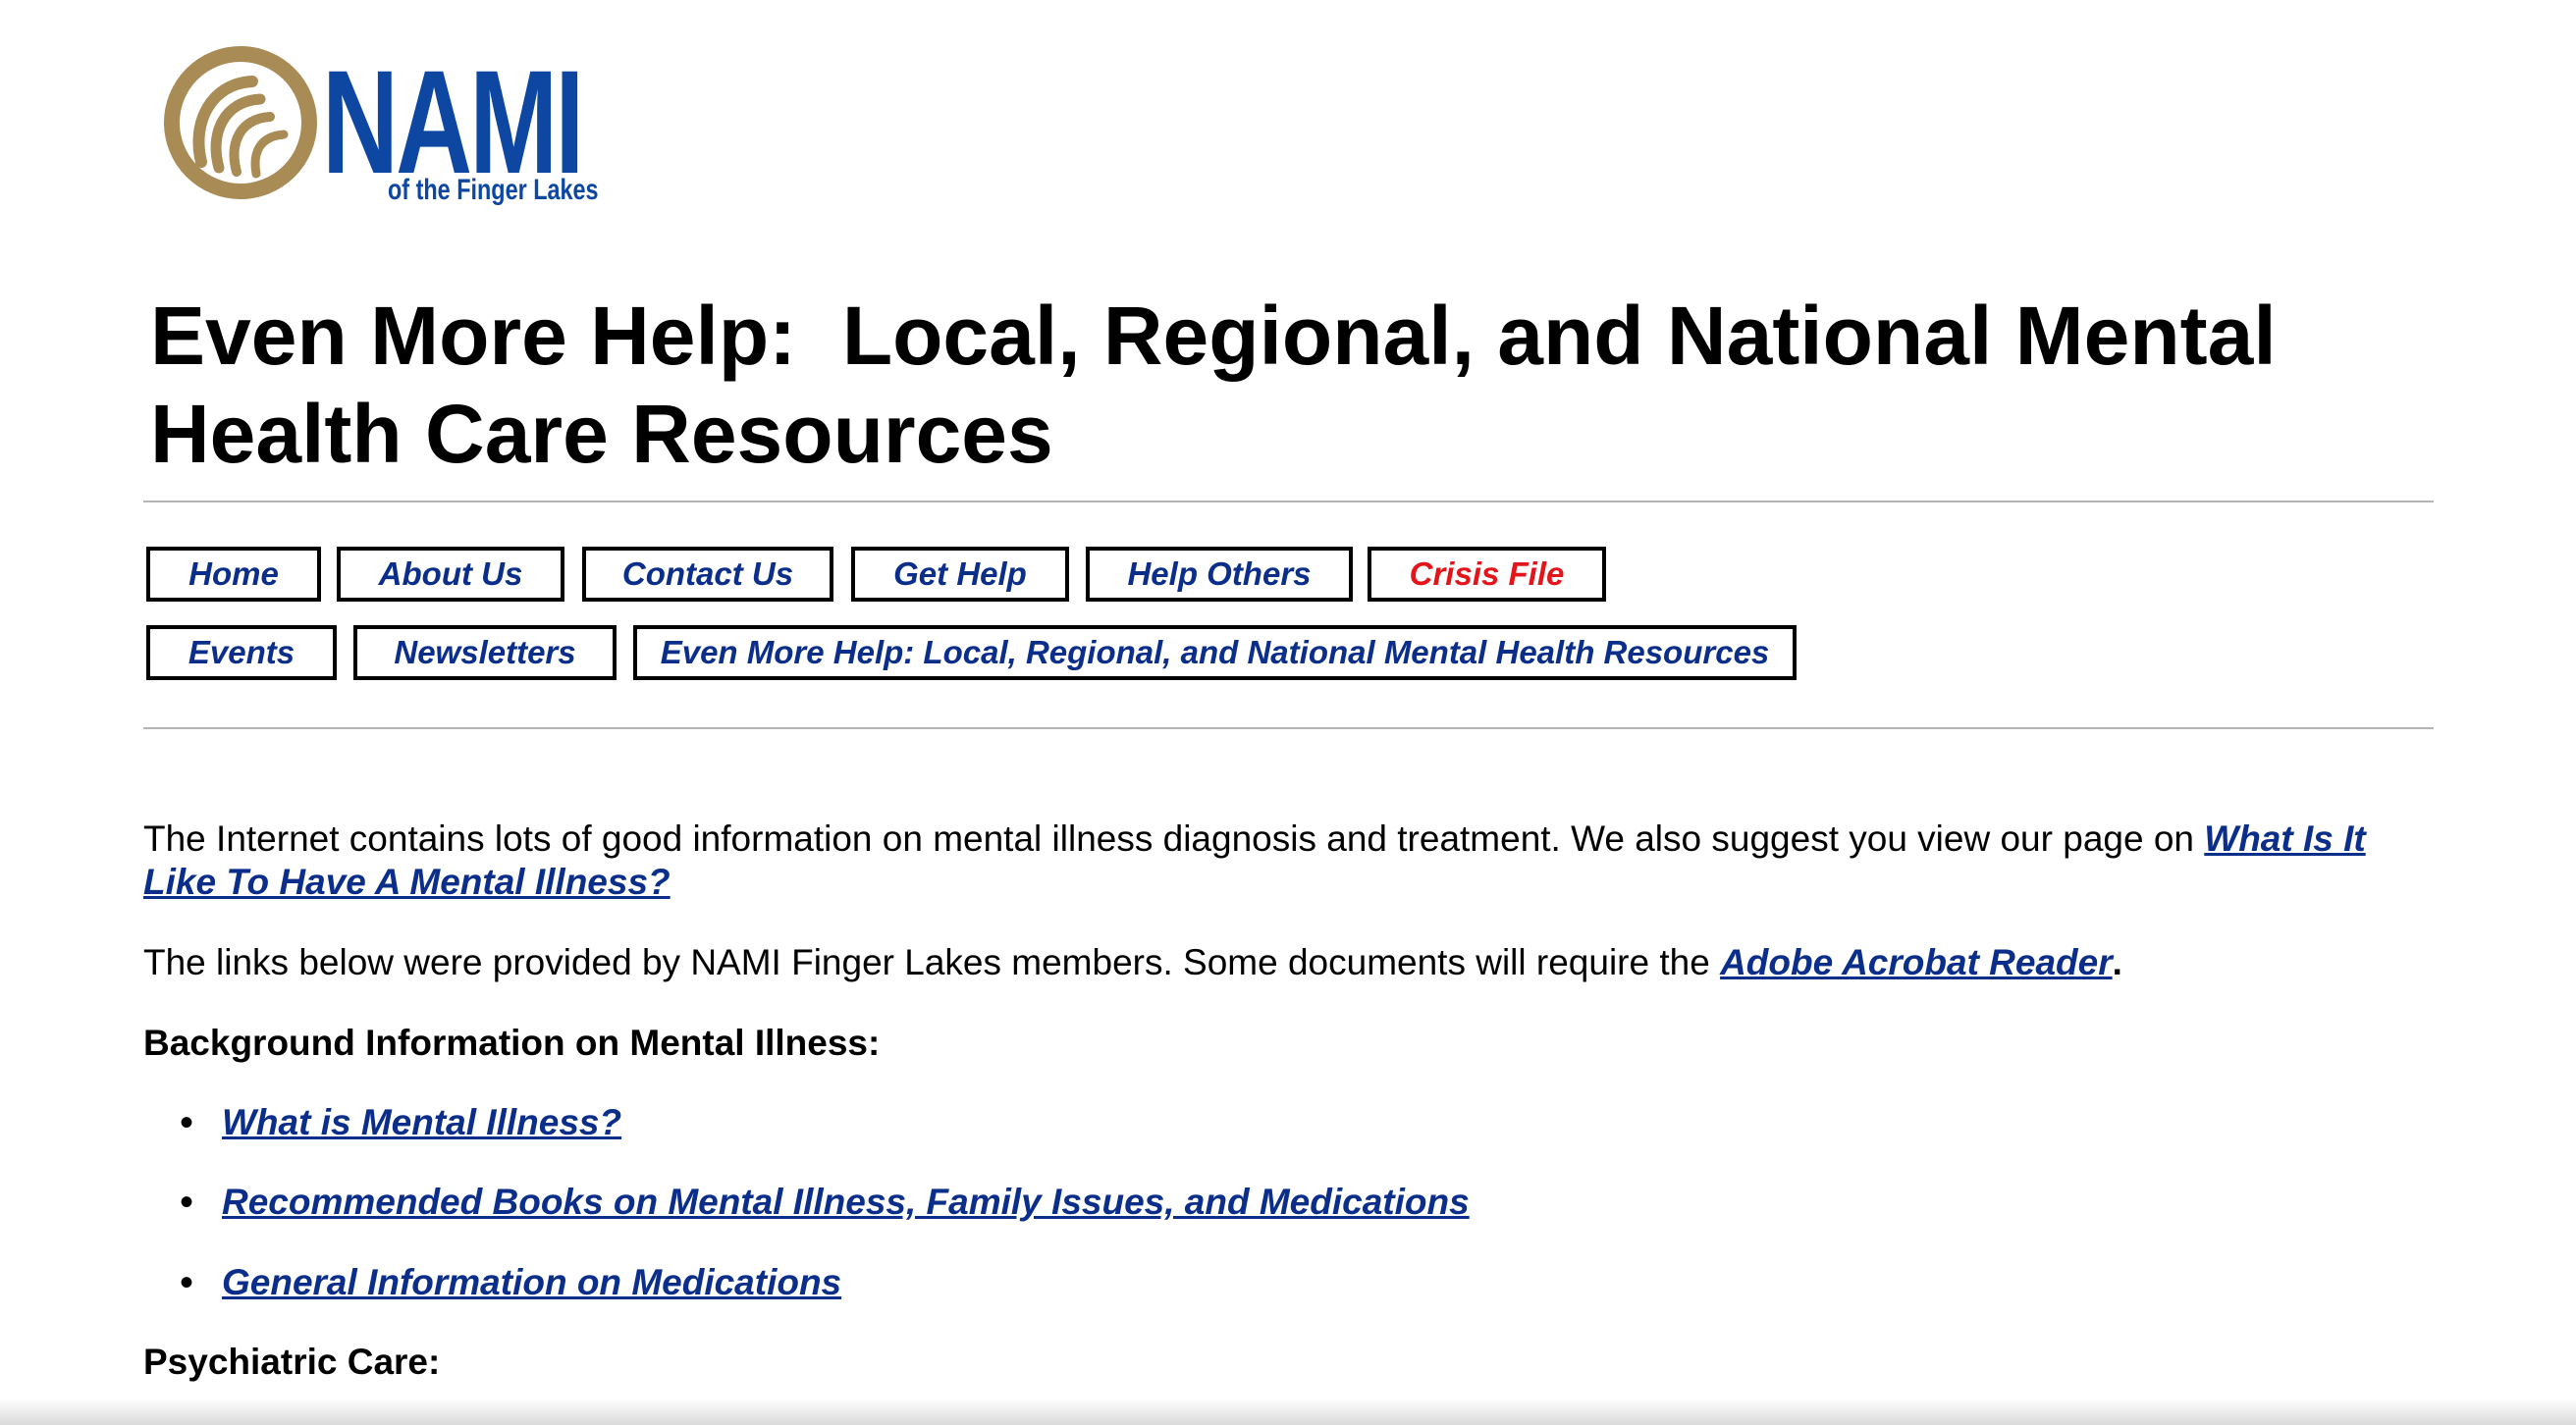 Image resolution: width=2576 pixels, height=1425 pixels. What do you see at coordinates (707, 574) in the screenshot?
I see `nav-contact-us-button: Contact Us` at bounding box center [707, 574].